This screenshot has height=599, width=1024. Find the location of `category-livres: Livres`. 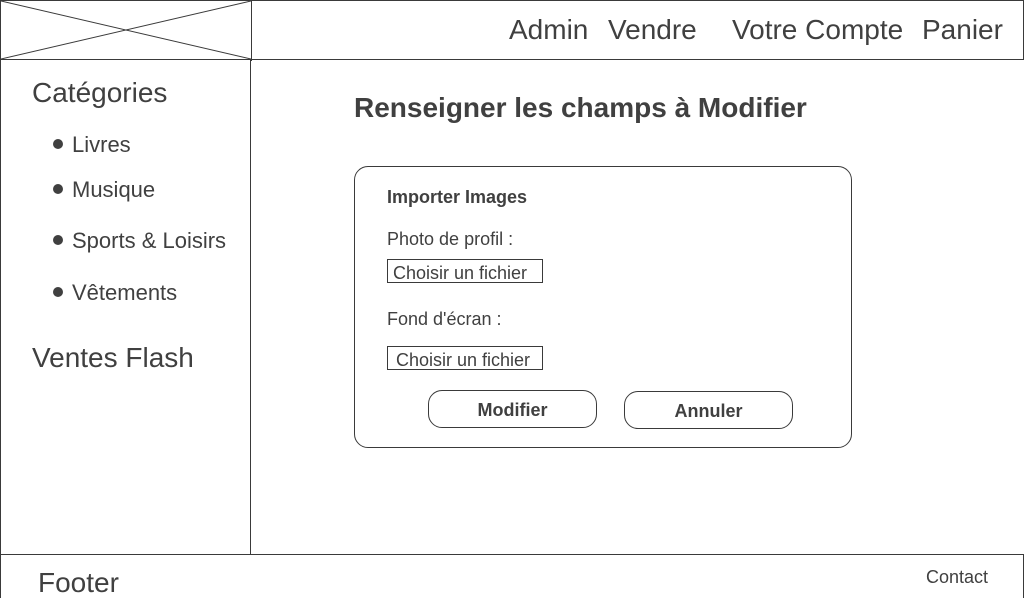

category-livres: Livres is located at coordinates (92, 145).